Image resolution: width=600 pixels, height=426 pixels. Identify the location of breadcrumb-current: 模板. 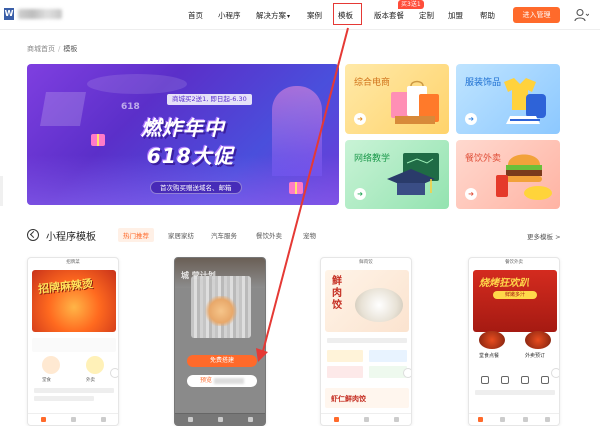
(70, 49).